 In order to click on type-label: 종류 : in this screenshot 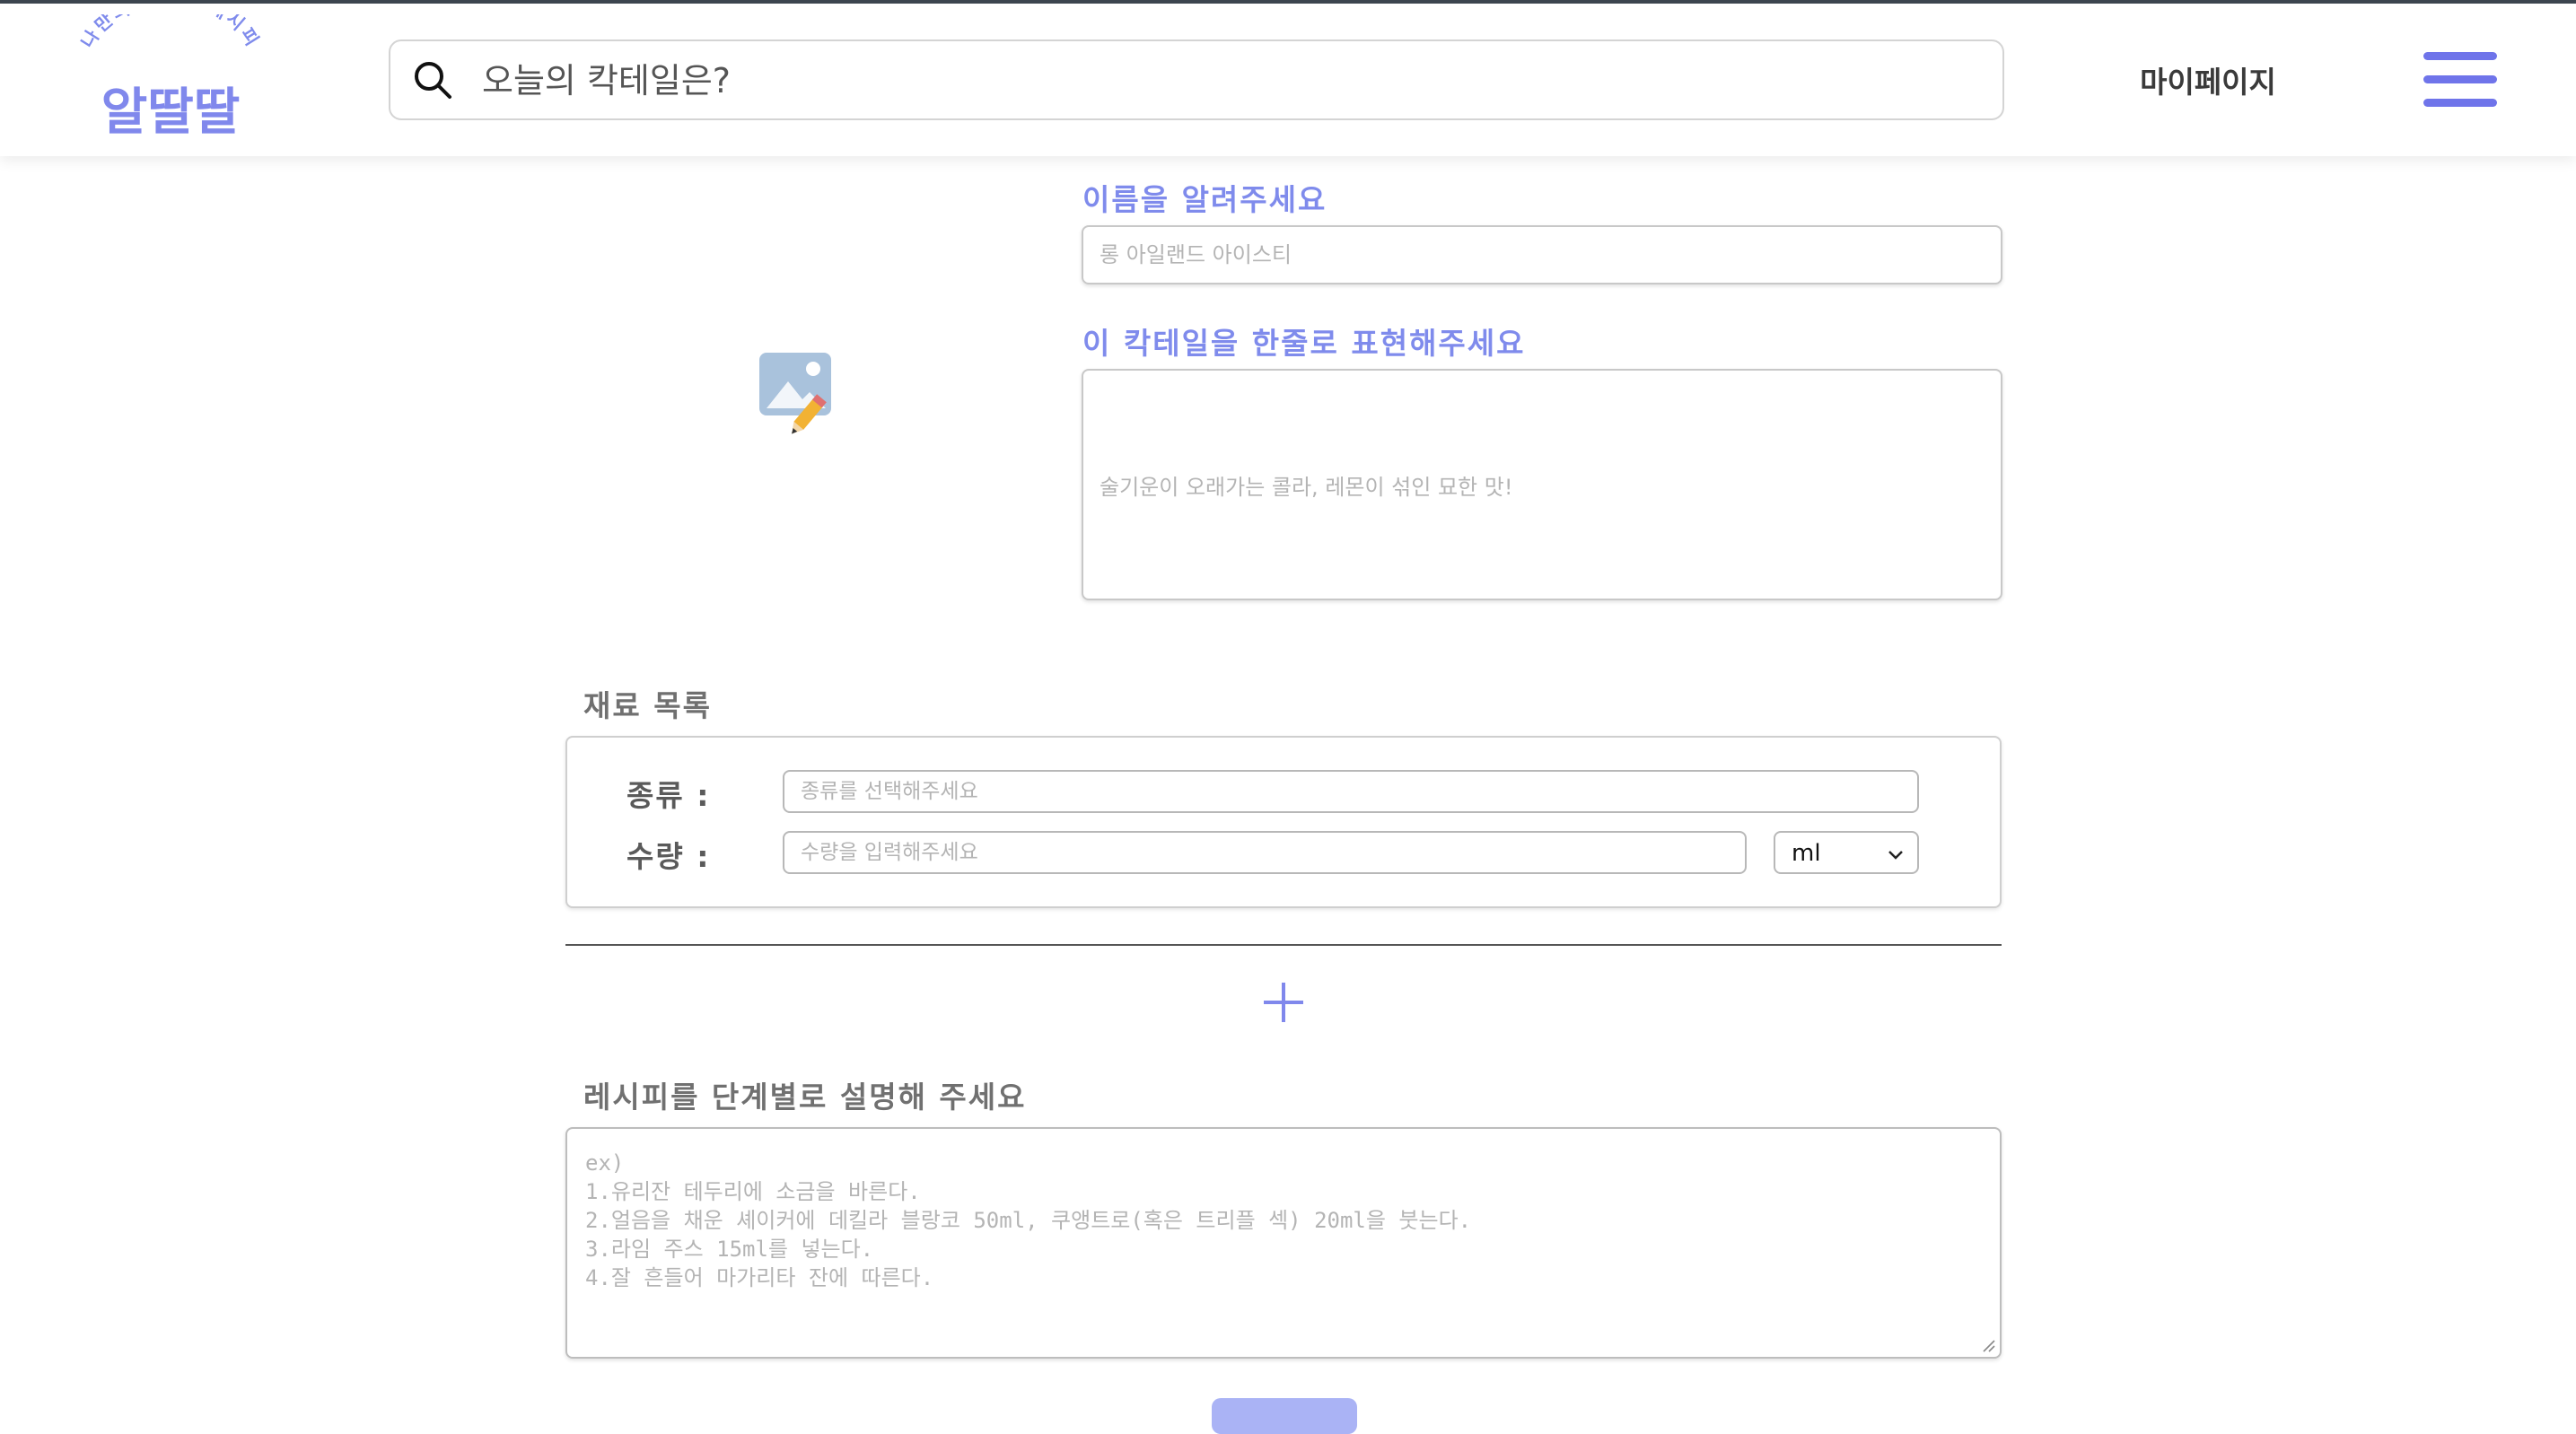, I will do `click(668, 795)`.